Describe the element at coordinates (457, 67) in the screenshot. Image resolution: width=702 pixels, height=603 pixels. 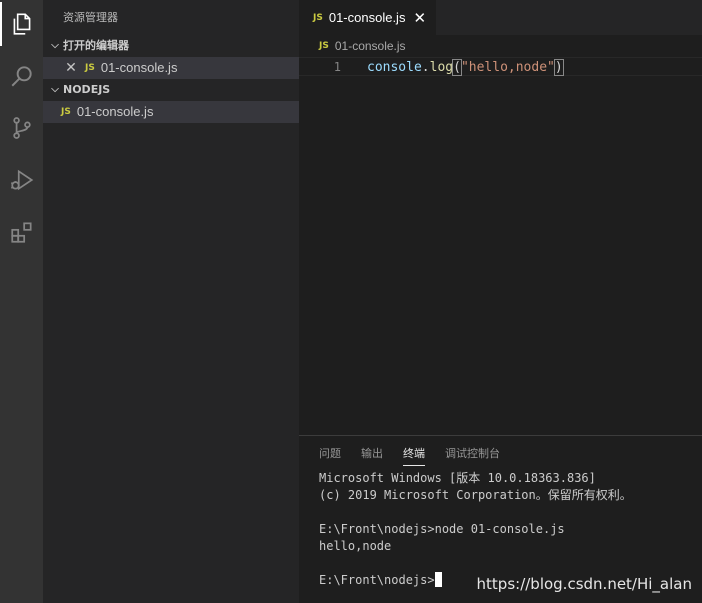
I see `token-open-paren: (` at that location.